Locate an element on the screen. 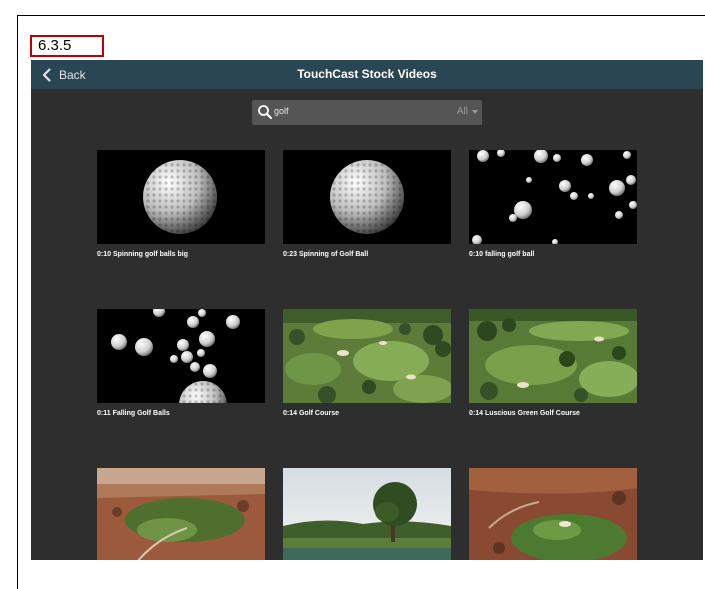 The height and width of the screenshot is (589, 705). video-caption: 0:14 Golf Course is located at coordinates (367, 413).